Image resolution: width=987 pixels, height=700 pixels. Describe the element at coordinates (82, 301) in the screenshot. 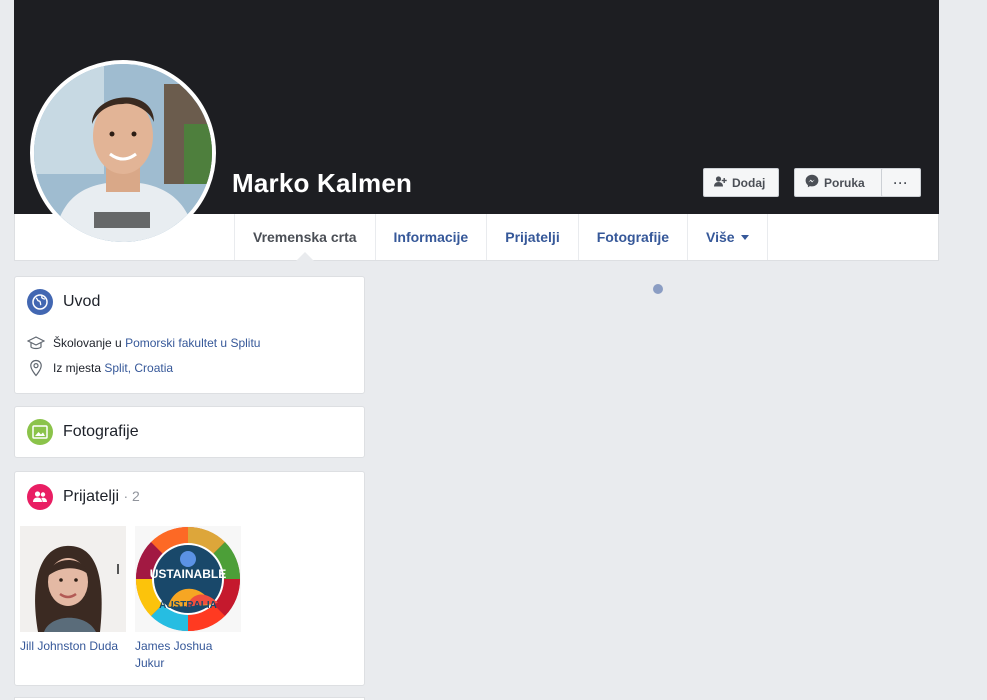

I see `intro-title: Uvod` at that location.